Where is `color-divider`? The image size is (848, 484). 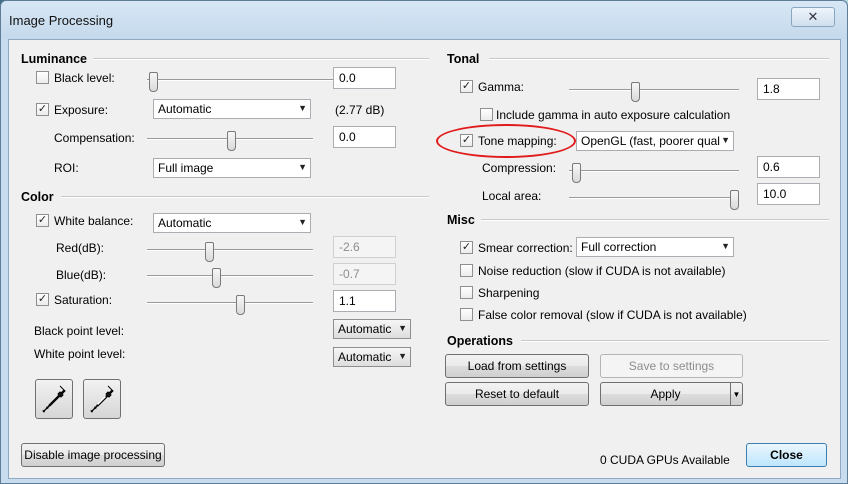
color-divider is located at coordinates (245, 197).